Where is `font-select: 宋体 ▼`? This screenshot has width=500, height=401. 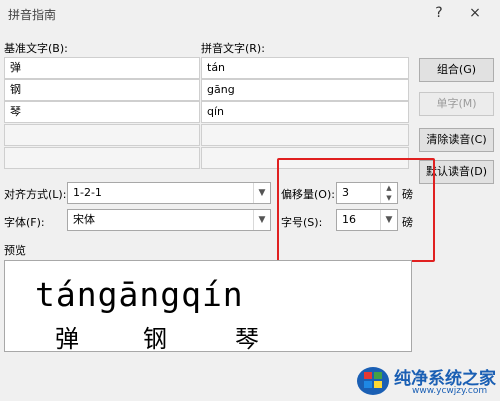 font-select: 宋体 ▼ is located at coordinates (169, 220).